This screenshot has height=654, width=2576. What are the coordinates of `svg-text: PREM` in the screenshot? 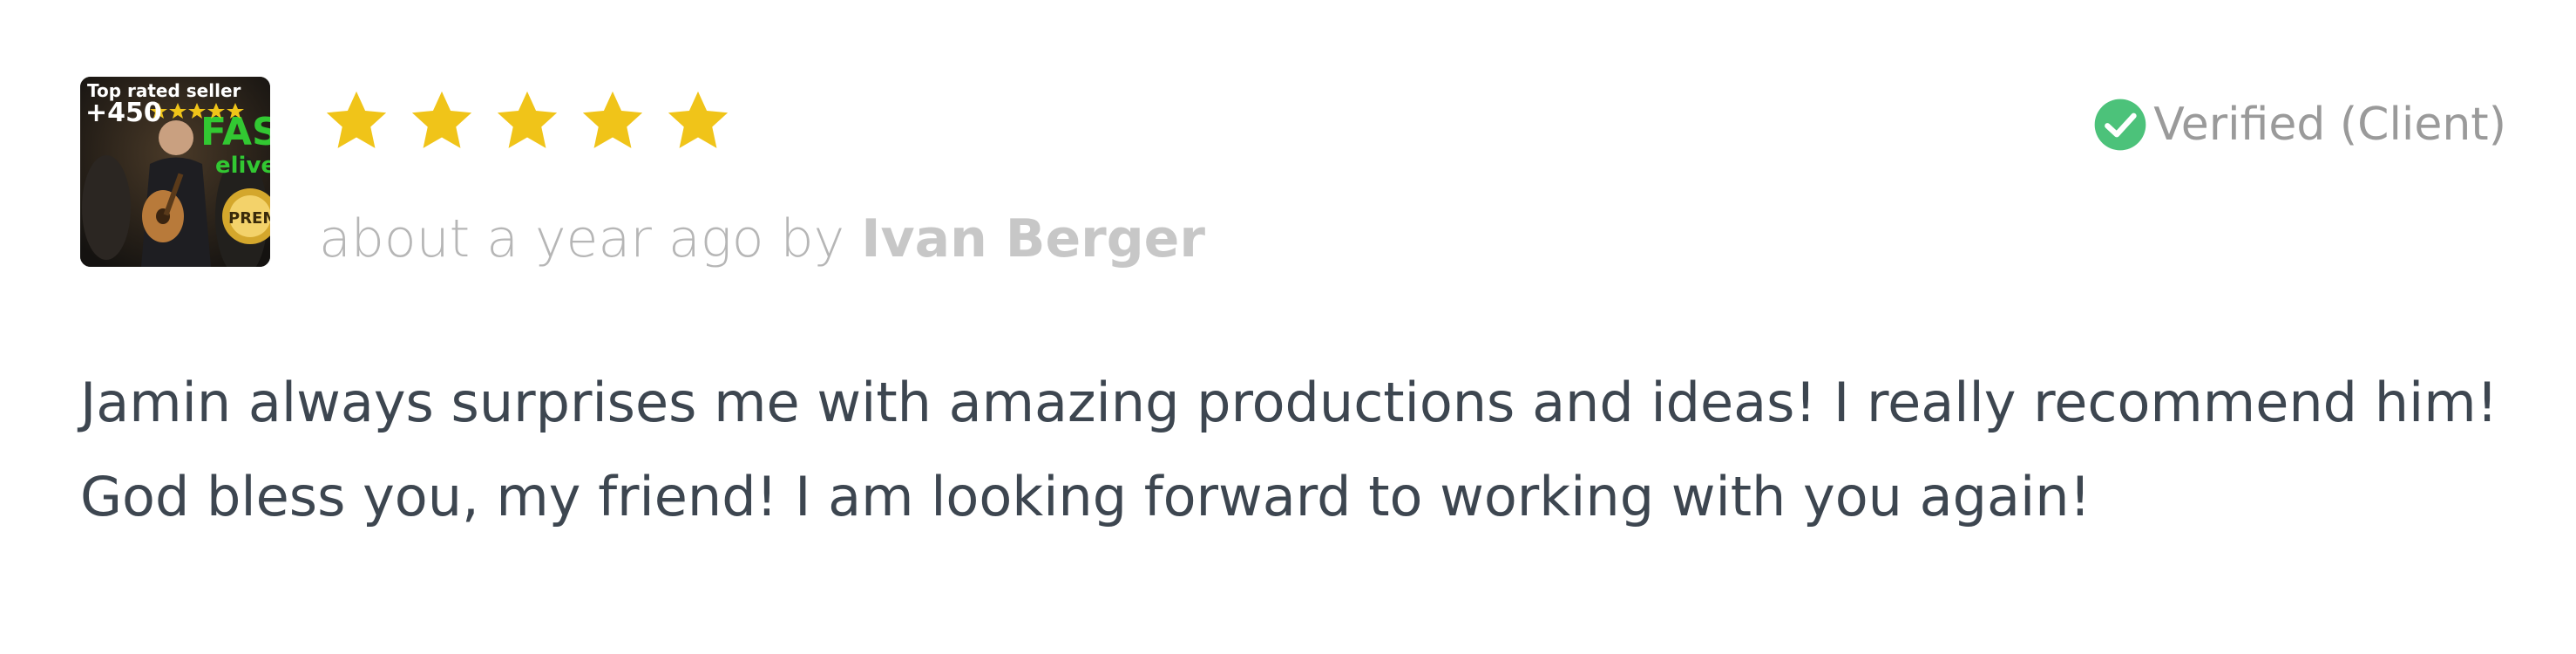 It's located at (249, 218).